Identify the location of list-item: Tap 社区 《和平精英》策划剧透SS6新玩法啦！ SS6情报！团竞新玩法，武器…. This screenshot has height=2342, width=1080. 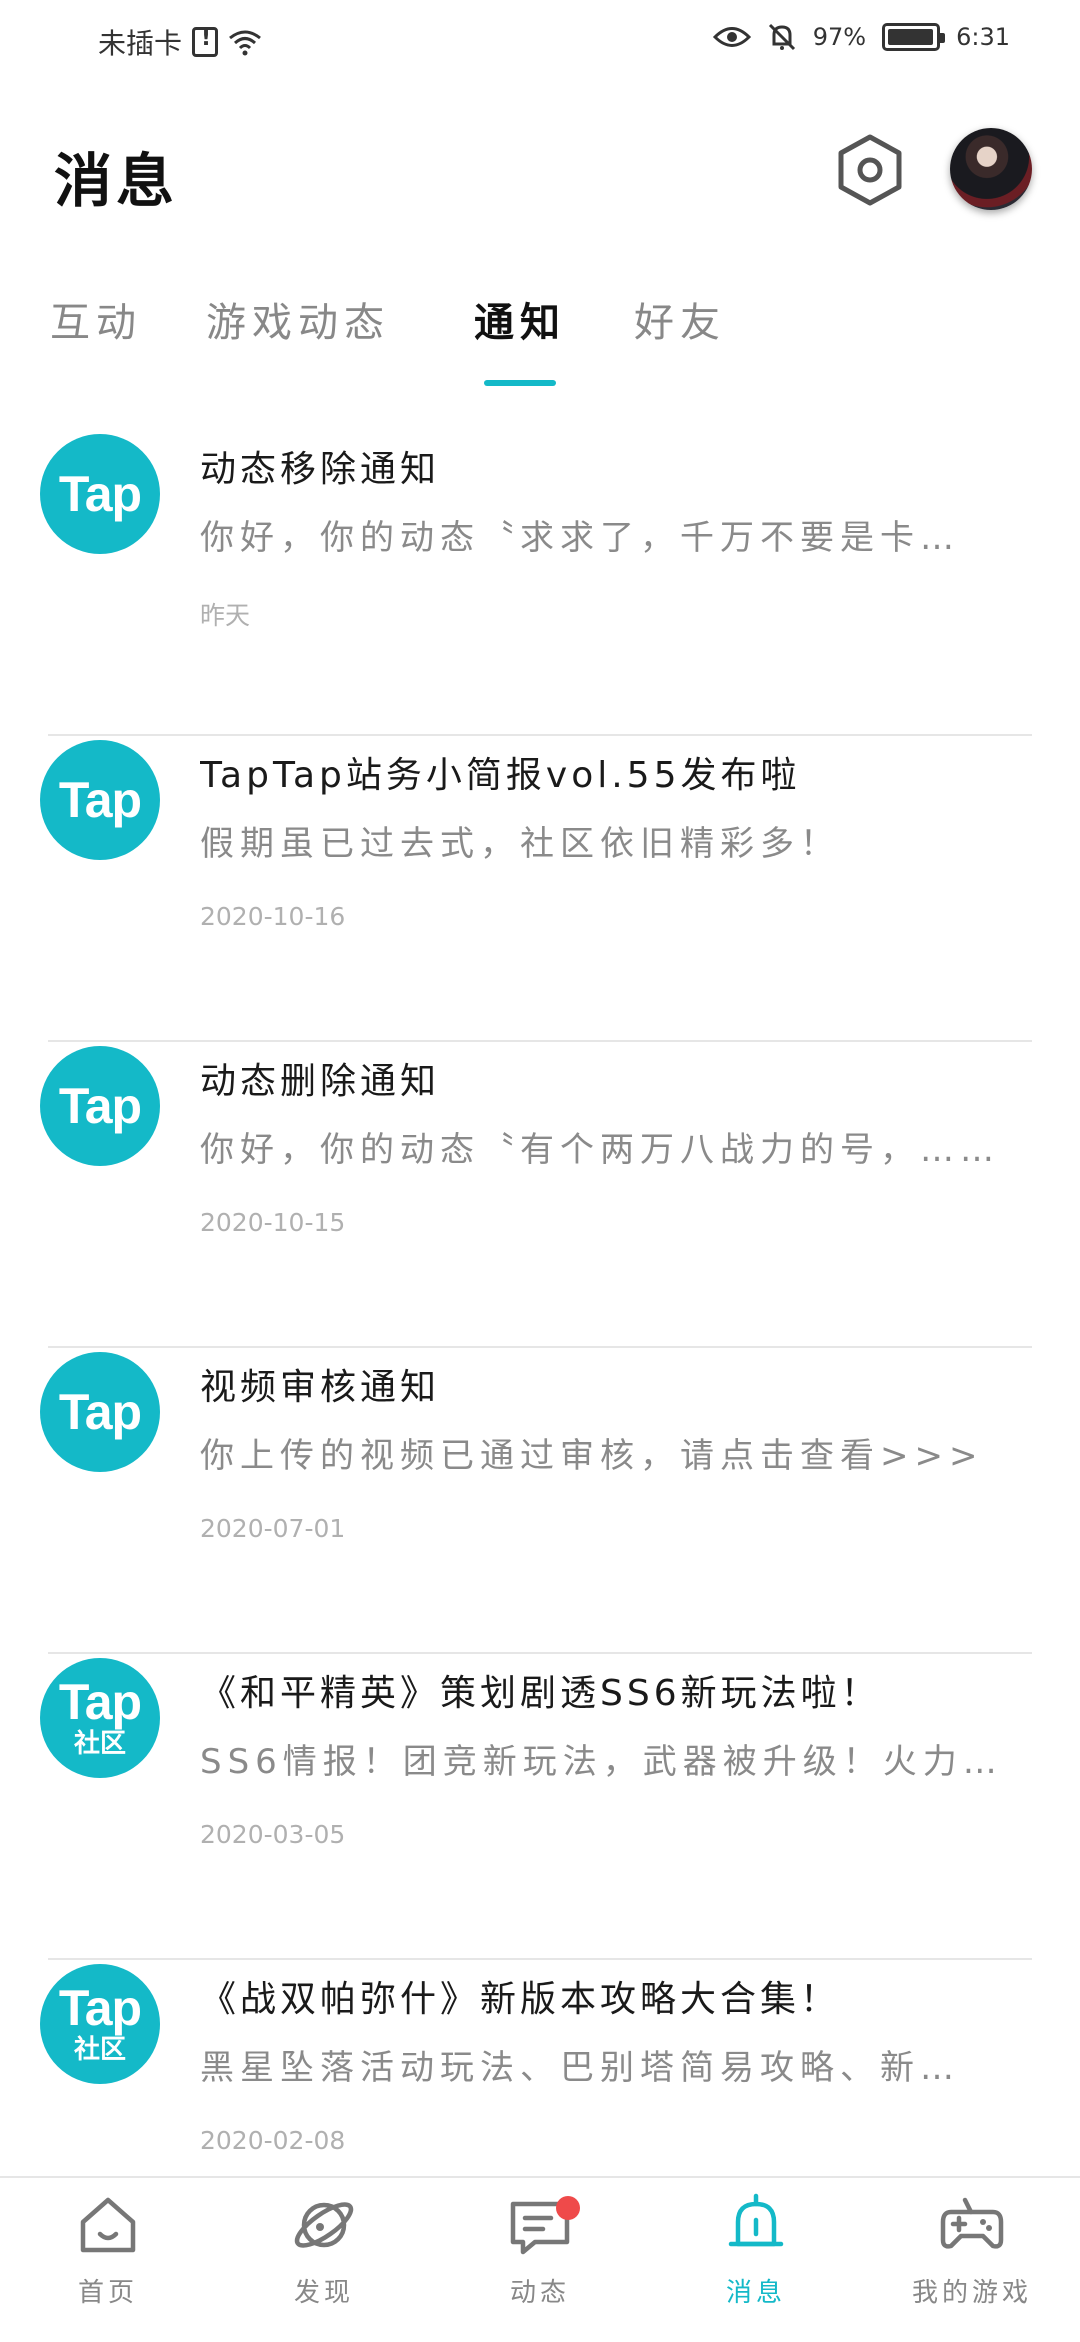
(540, 1807).